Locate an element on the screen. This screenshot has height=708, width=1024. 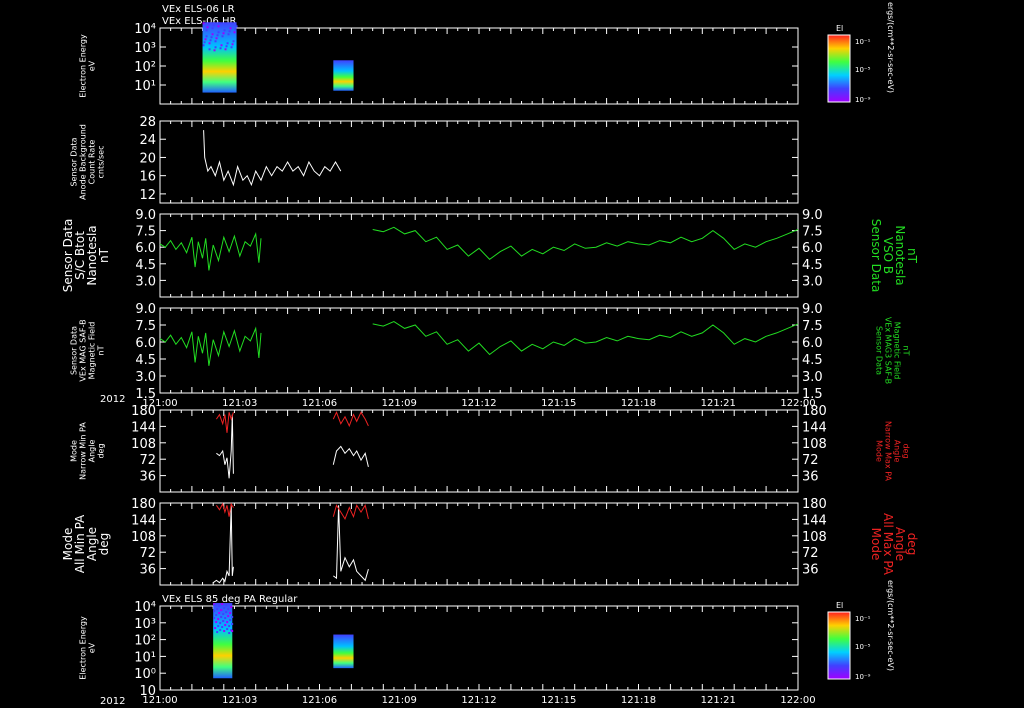
y-tick-label-right: 36 is located at coordinates (810, 477).